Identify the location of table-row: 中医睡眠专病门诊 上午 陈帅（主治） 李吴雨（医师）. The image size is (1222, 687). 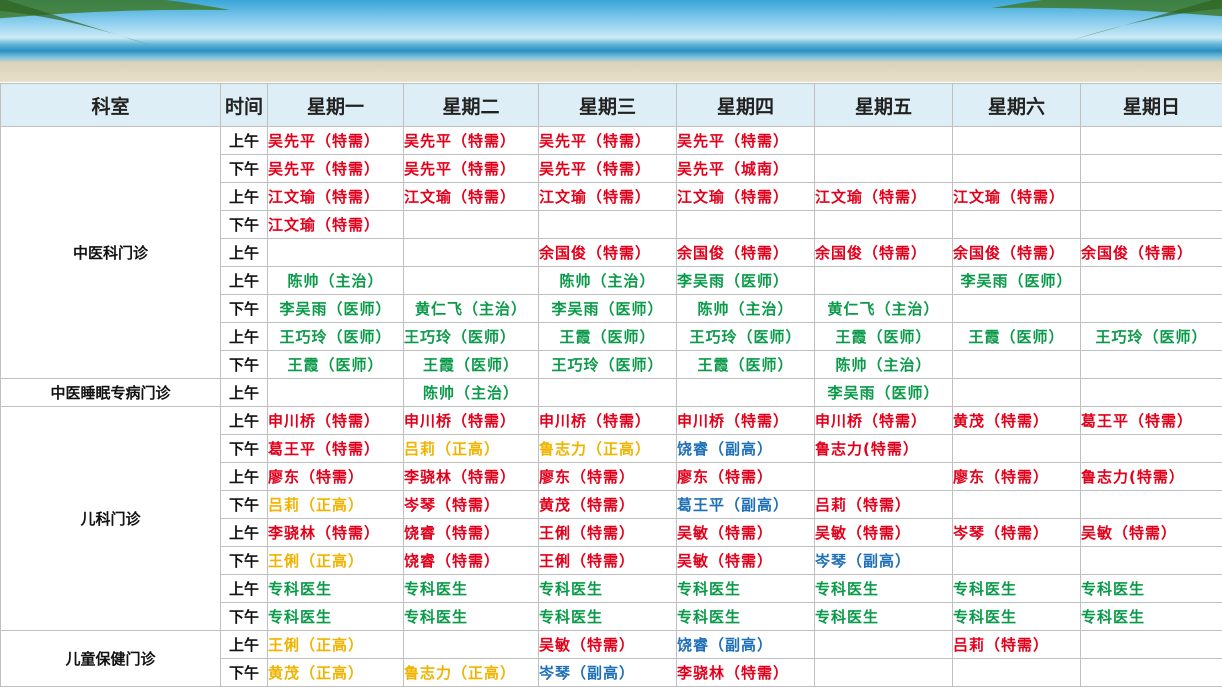
(611, 392).